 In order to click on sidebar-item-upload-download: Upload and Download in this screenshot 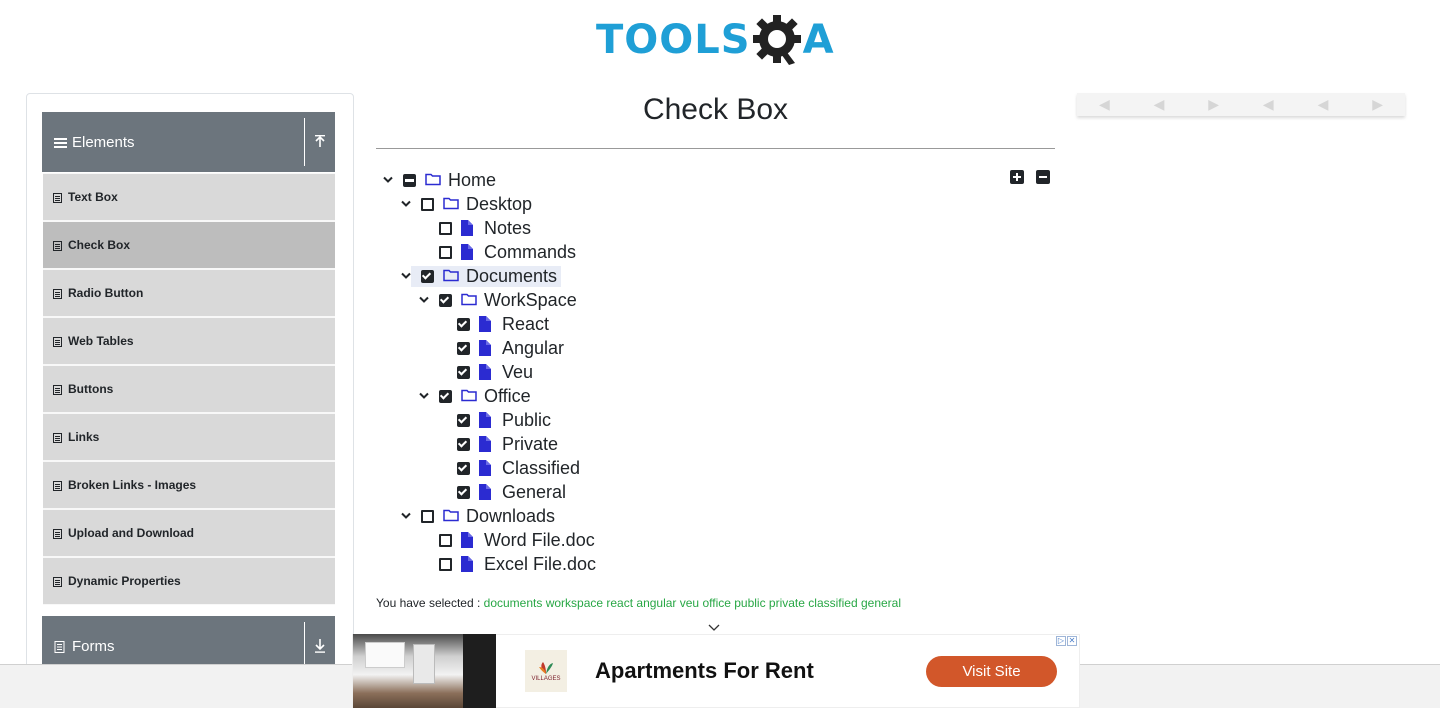, I will do `click(189, 533)`.